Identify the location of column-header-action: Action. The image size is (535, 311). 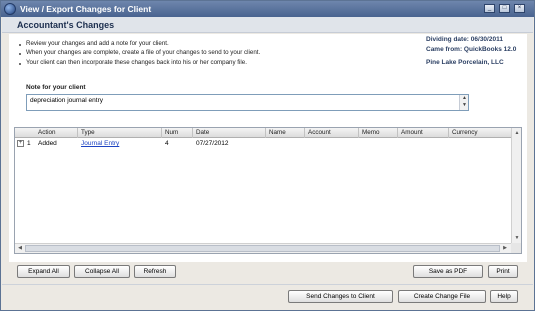
(47, 132).